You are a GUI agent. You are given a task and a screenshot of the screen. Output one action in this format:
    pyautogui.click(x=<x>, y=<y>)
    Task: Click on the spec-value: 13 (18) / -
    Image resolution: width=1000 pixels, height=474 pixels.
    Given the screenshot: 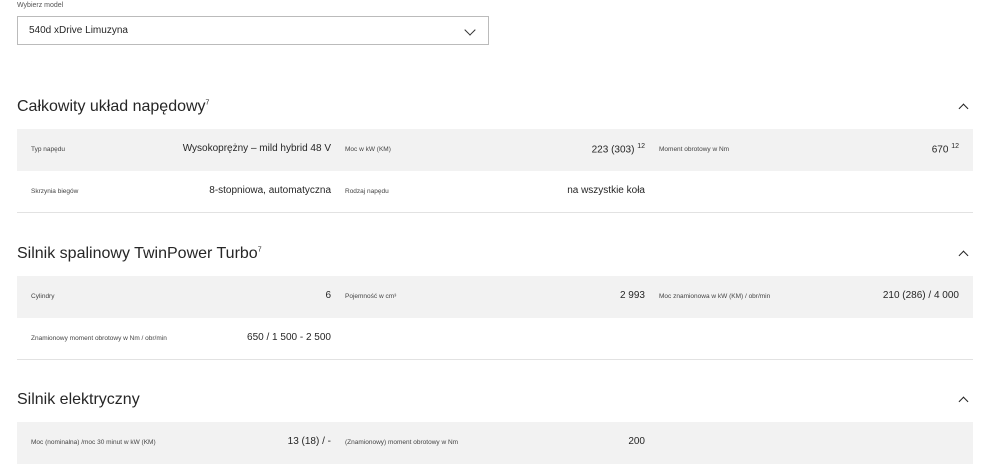 What is the action you would take?
    pyautogui.click(x=309, y=441)
    